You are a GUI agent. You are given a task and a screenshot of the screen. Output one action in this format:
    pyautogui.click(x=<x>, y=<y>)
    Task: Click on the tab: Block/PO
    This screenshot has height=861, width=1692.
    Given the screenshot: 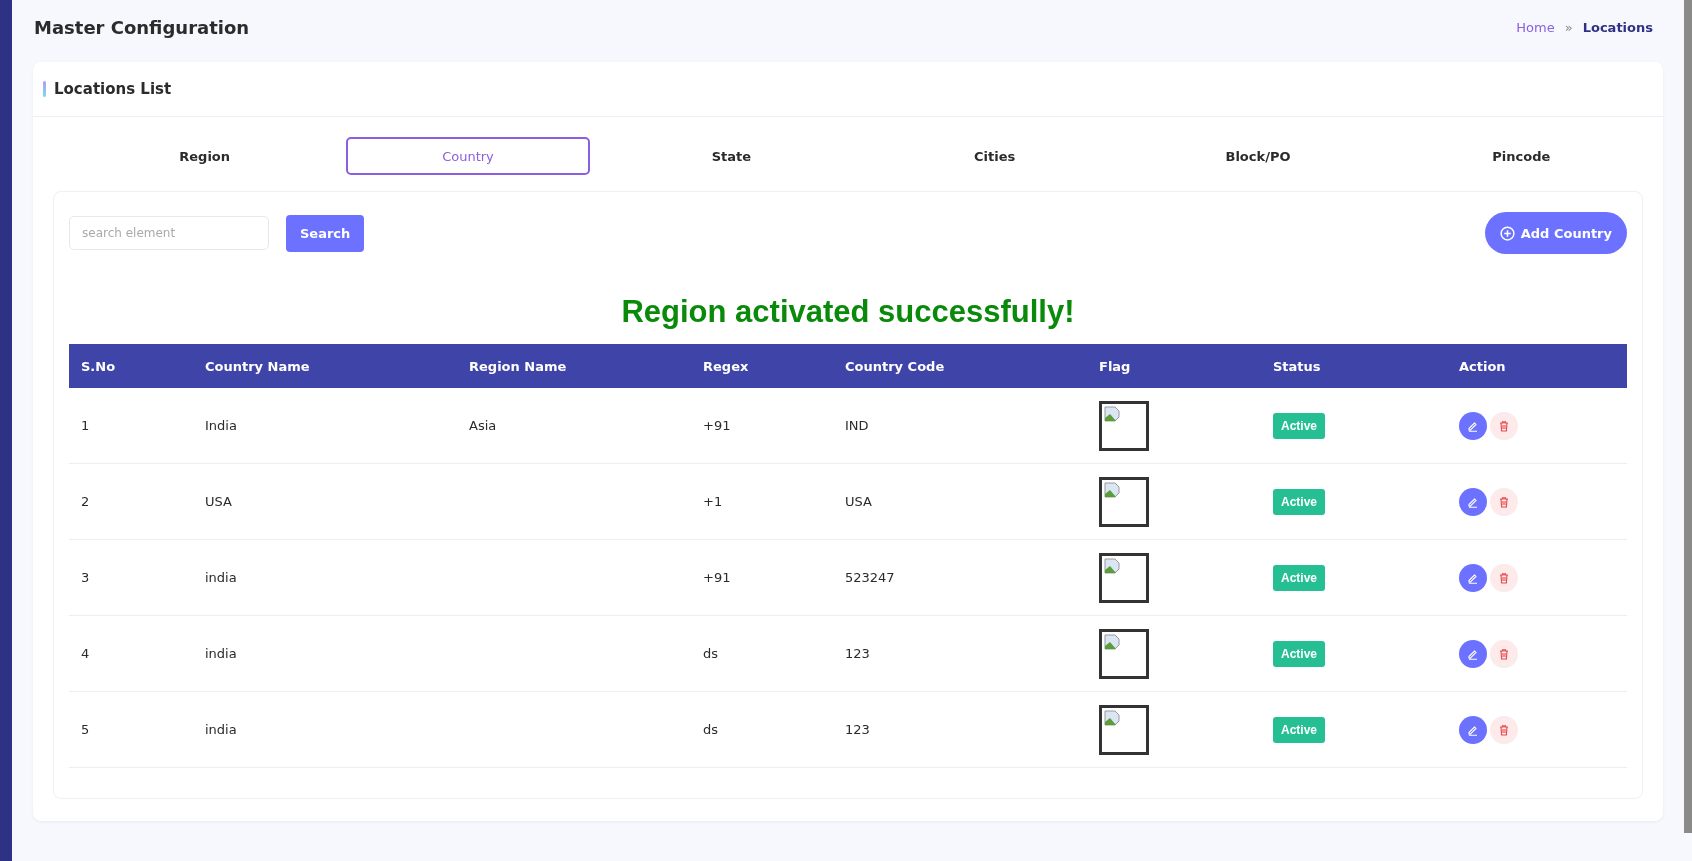 What is the action you would take?
    pyautogui.click(x=1258, y=156)
    